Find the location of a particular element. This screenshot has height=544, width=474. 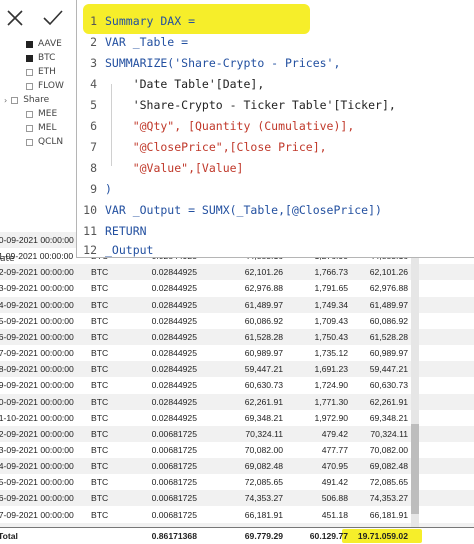

value-cell: 69,348.21 is located at coordinates (388, 417).